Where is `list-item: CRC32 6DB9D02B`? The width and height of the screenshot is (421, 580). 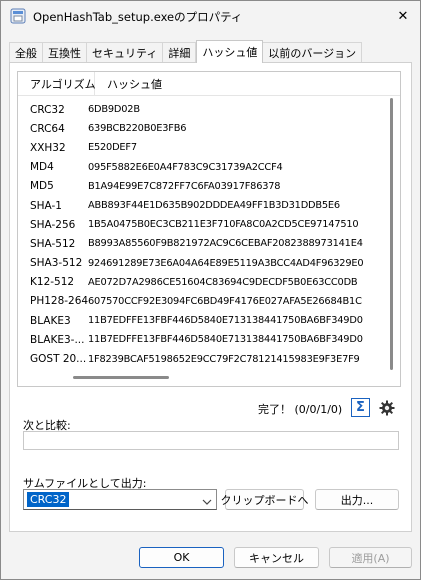
list-item: CRC32 6DB9D02B is located at coordinates (204, 109).